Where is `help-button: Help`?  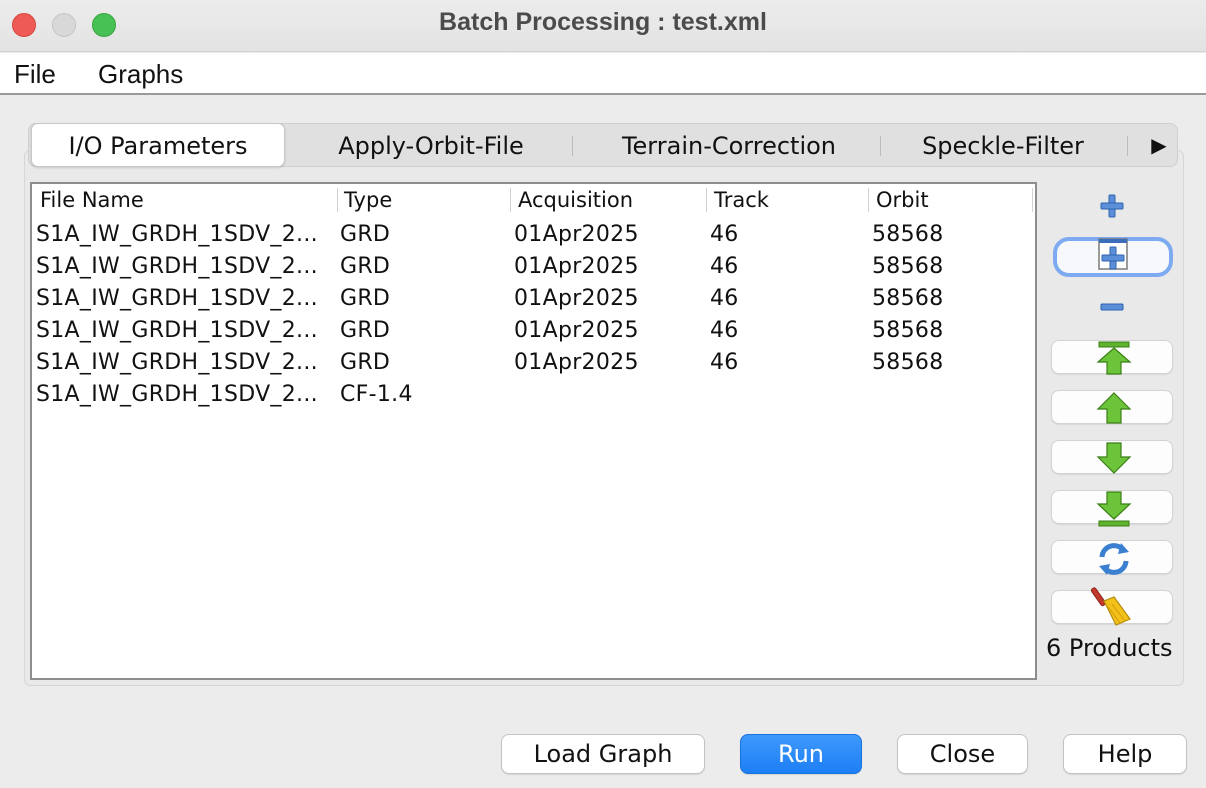 help-button: Help is located at coordinates (1125, 754).